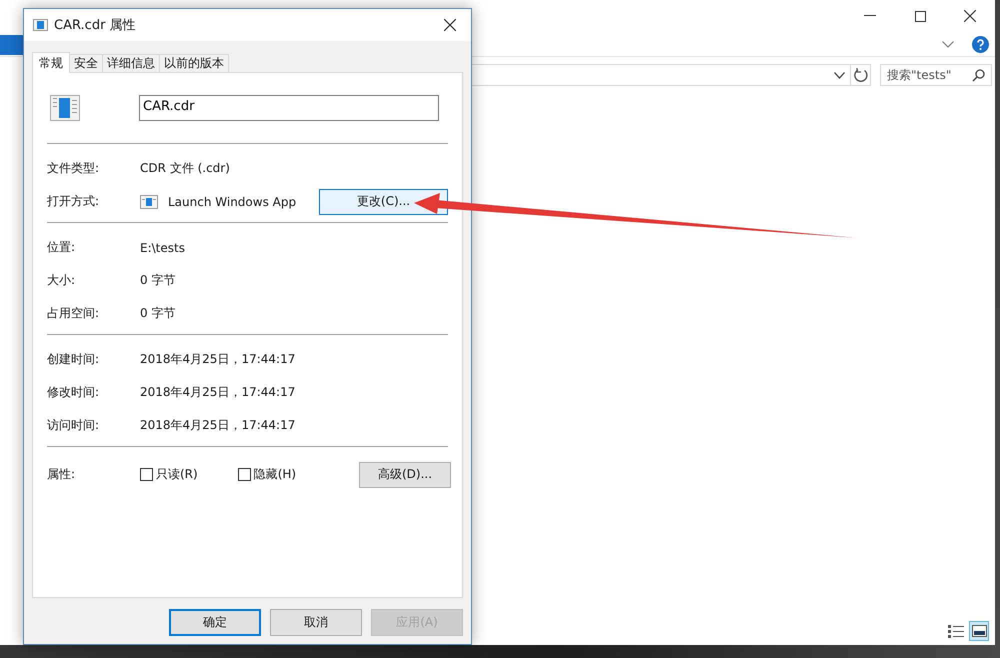 Image resolution: width=1000 pixels, height=658 pixels. Describe the element at coordinates (316, 622) in the screenshot. I see `dialog-button: 取消` at that location.